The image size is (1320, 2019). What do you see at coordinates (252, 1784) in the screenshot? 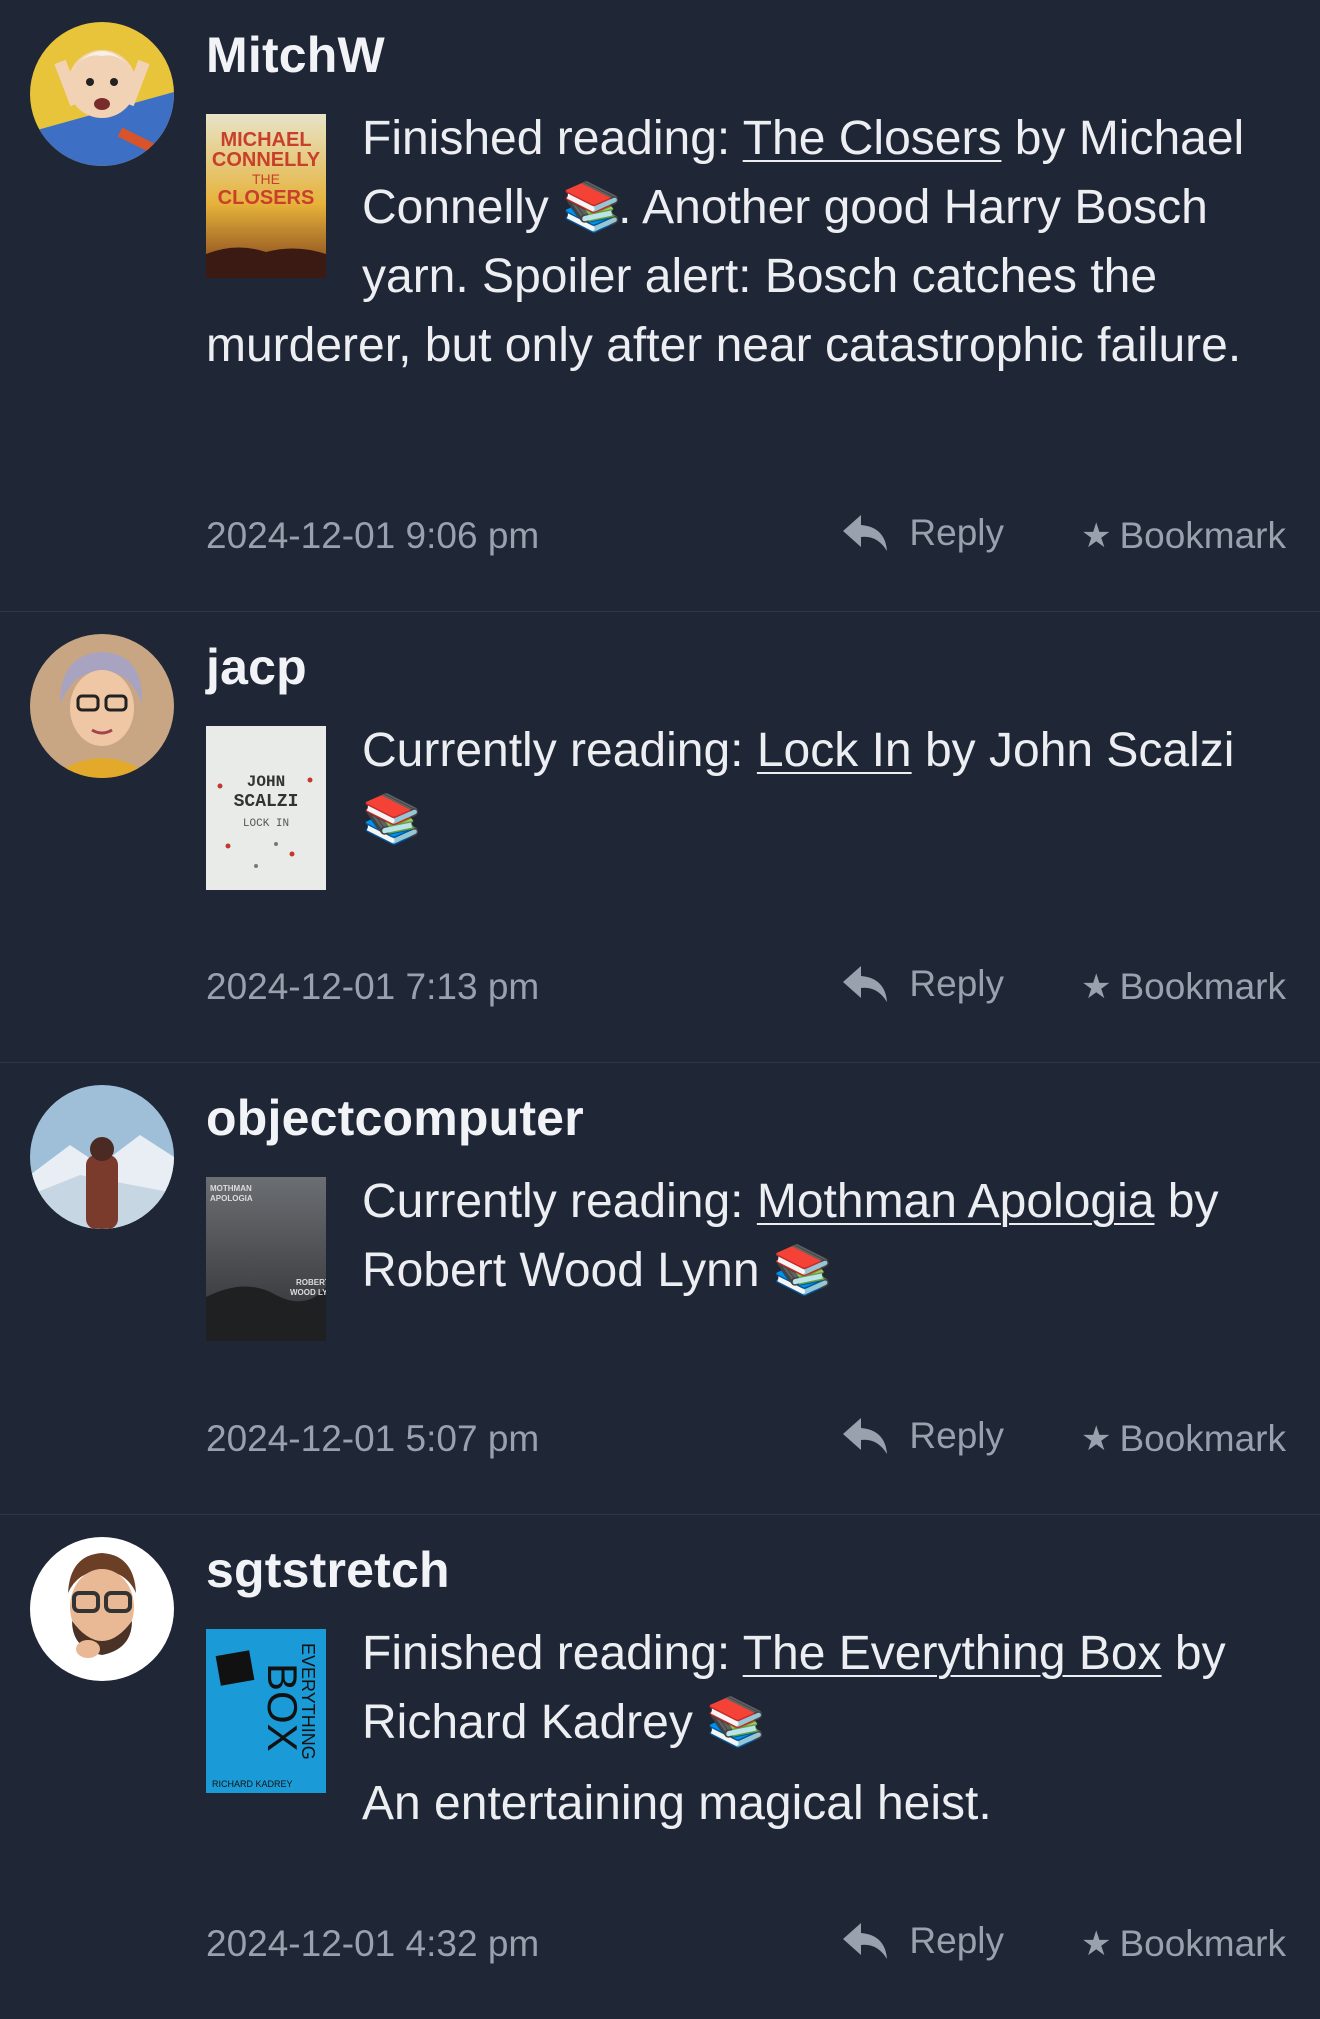
I see `svg-text: RICHARD KADREY` at bounding box center [252, 1784].